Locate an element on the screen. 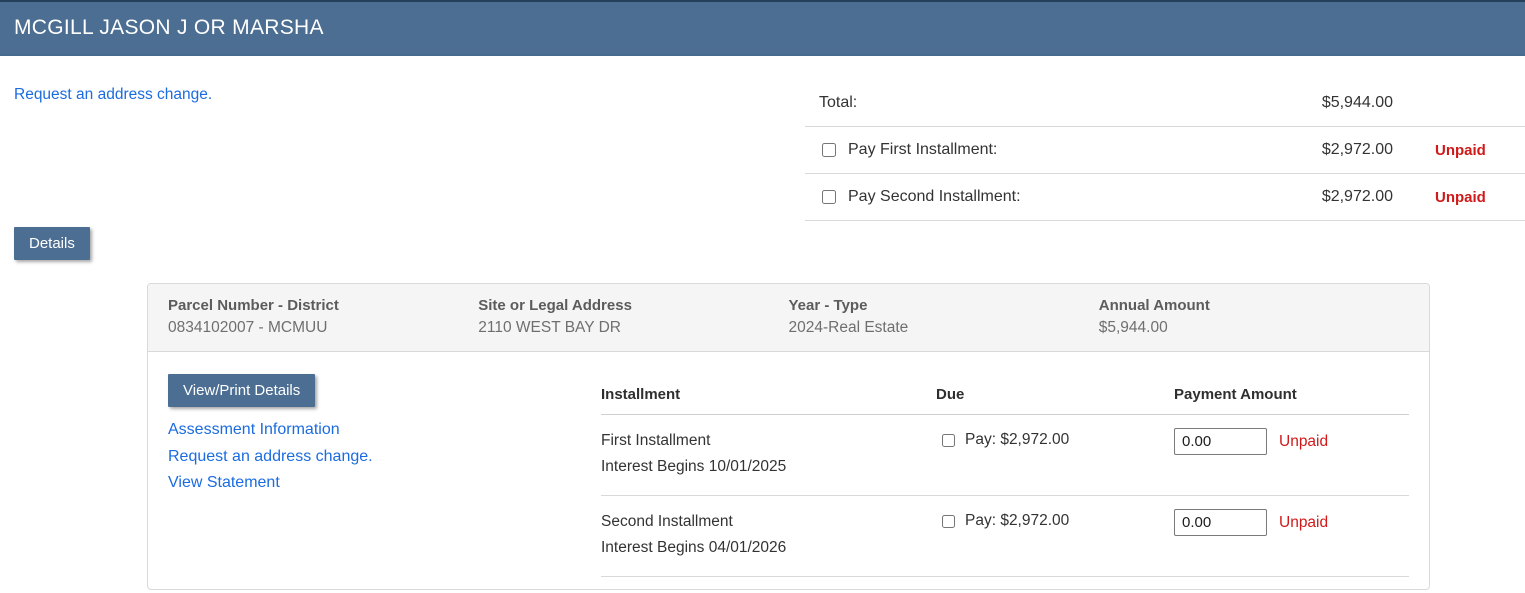  first-installment-status-badge: Unpaid is located at coordinates (1460, 150).